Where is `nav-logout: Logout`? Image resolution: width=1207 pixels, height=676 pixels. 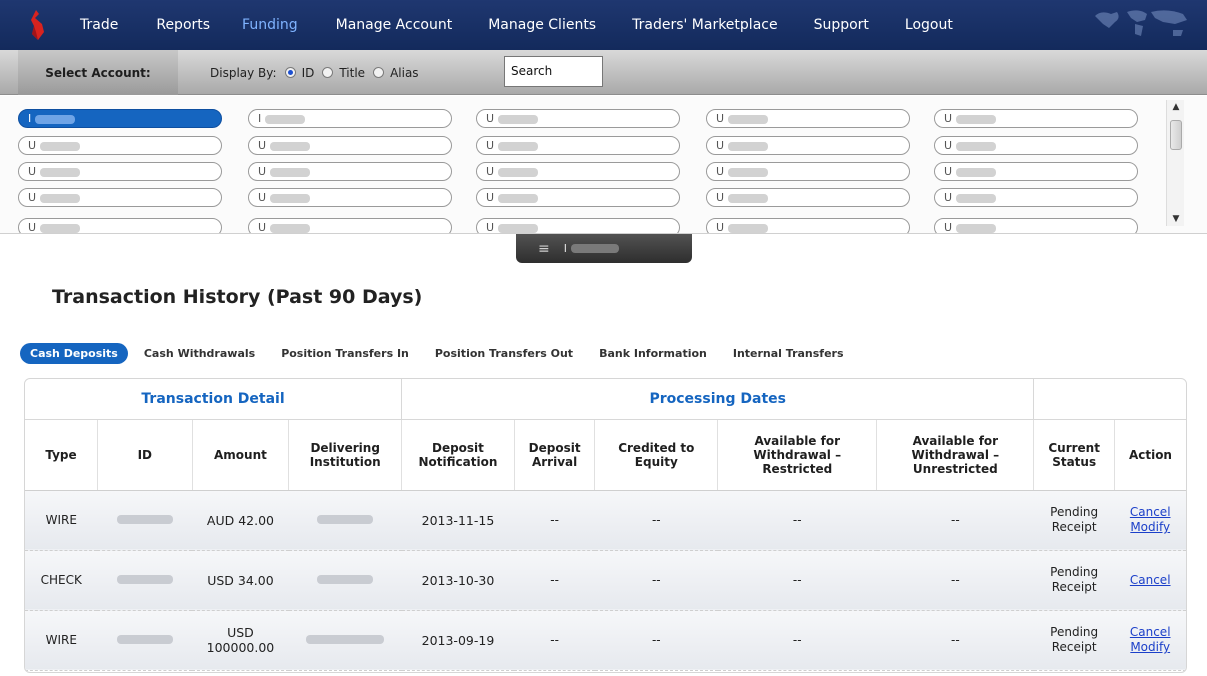
nav-logout: Logout is located at coordinates (929, 25).